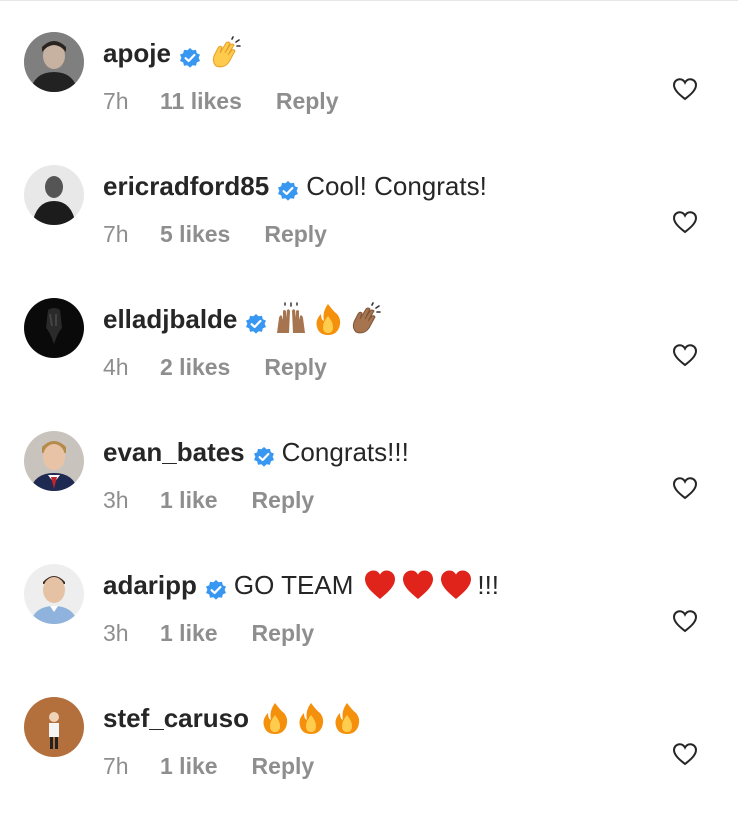  I want to click on comment-text: Congrats!!!, so click(345, 452).